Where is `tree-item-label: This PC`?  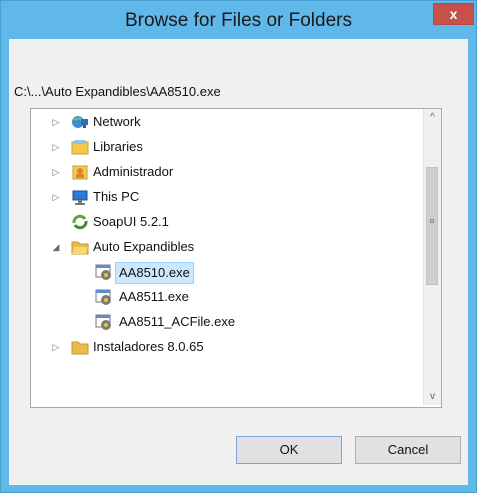 tree-item-label: This PC is located at coordinates (116, 196).